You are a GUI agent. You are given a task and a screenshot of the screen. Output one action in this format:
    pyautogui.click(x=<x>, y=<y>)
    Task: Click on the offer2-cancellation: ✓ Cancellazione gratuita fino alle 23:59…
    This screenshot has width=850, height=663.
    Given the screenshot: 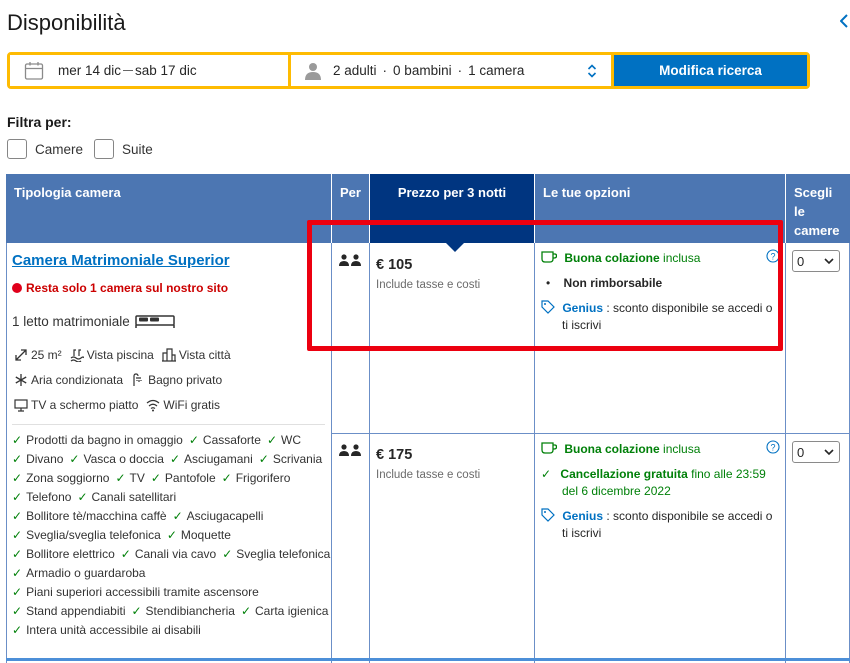 What is the action you would take?
    pyautogui.click(x=653, y=482)
    